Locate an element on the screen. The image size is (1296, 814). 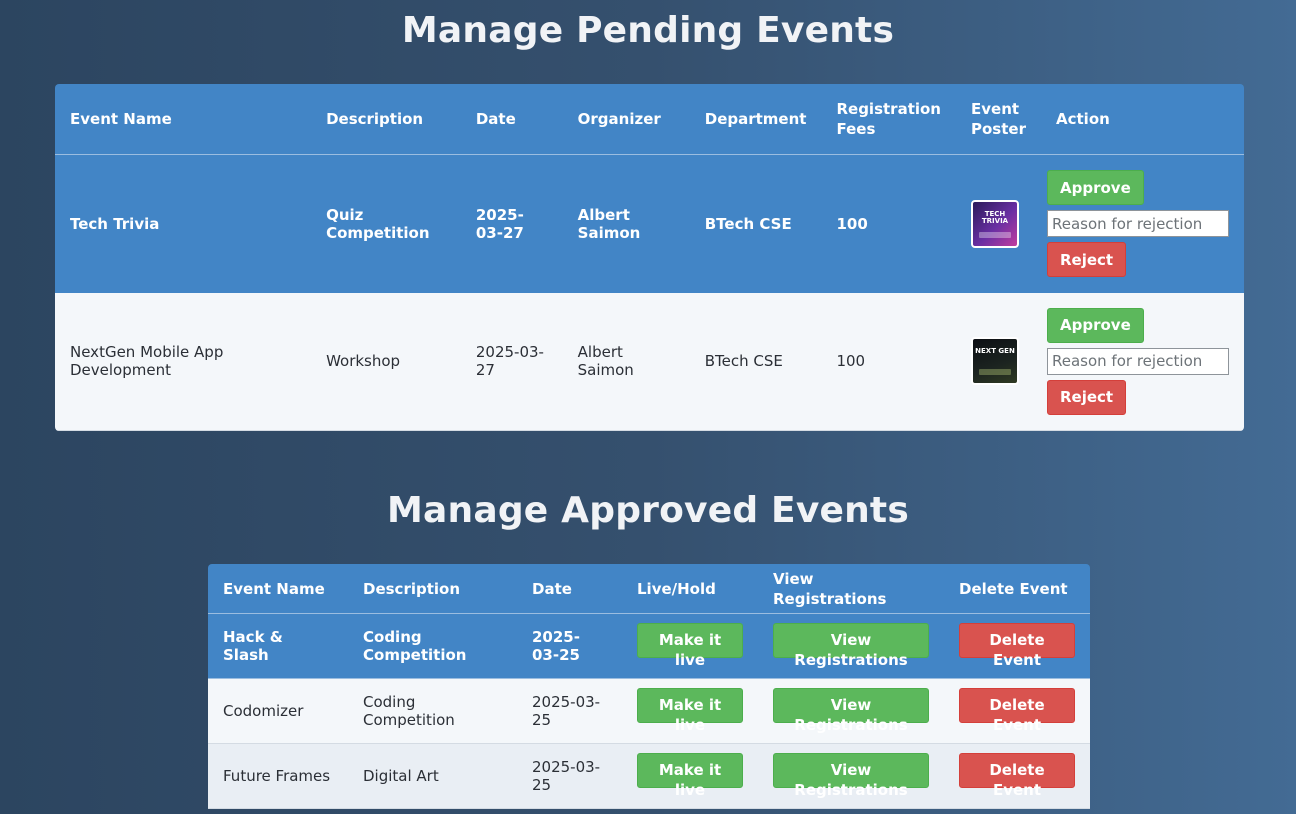
pending-events-title: Manage Pending Events is located at coordinates (648, 30).